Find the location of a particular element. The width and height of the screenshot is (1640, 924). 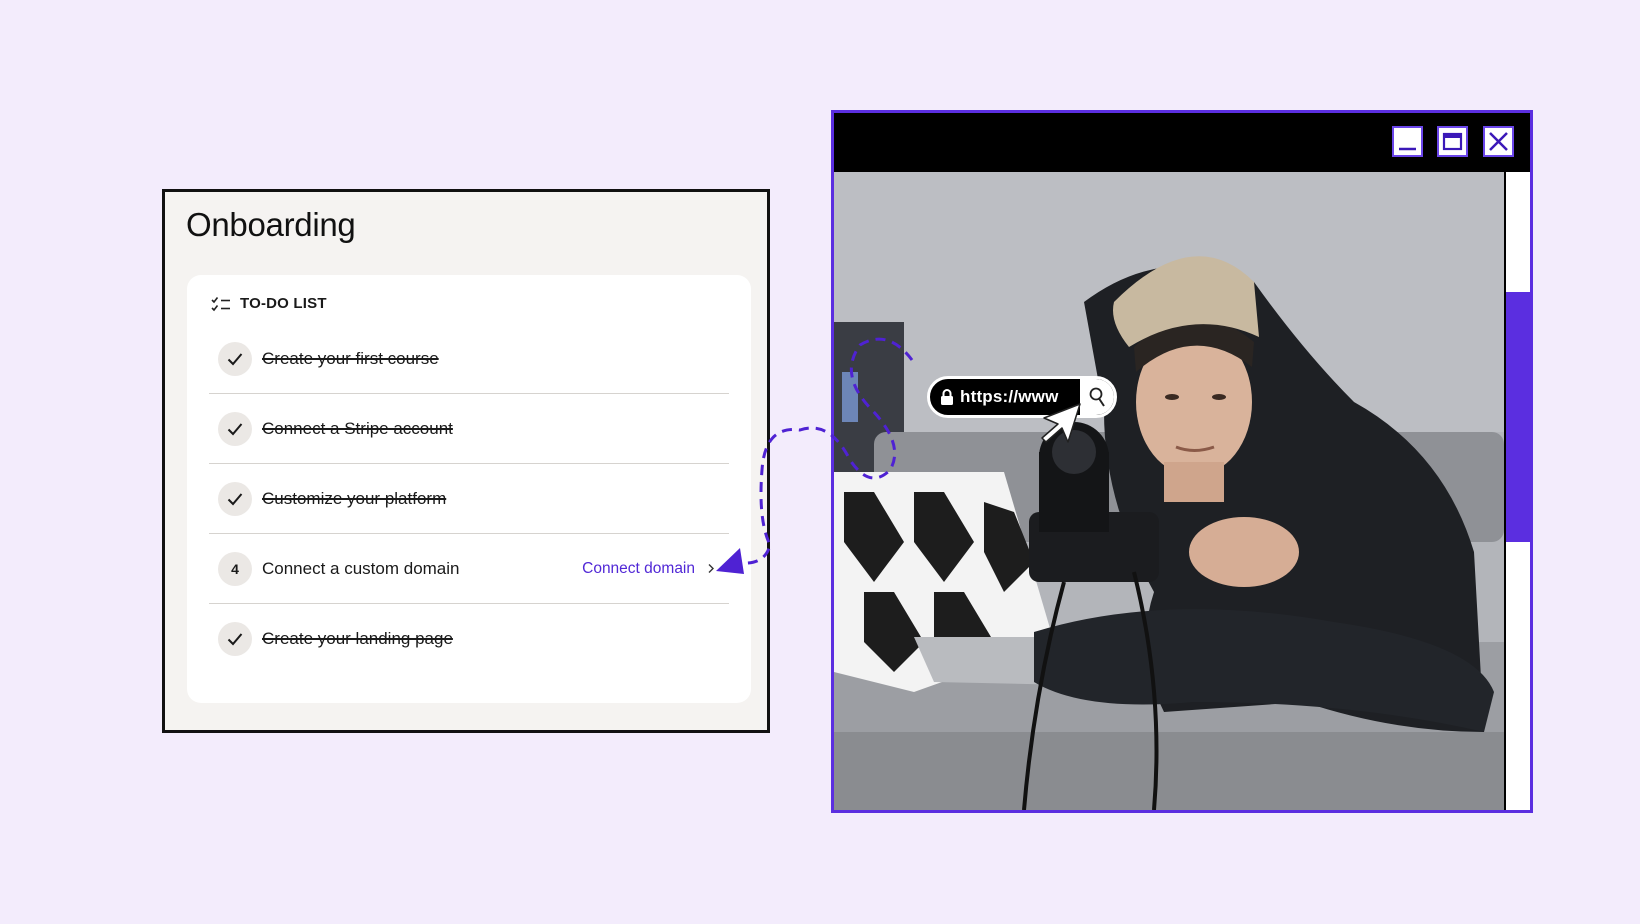

minimize-icon is located at coordinates (1407, 149).